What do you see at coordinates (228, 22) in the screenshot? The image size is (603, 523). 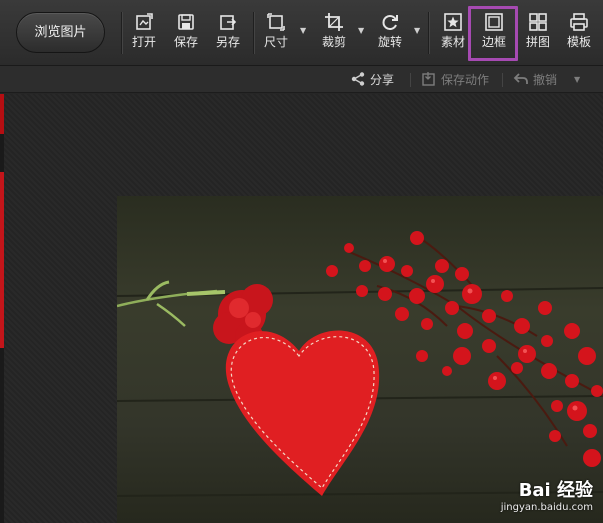 I see `save-as-icon` at bounding box center [228, 22].